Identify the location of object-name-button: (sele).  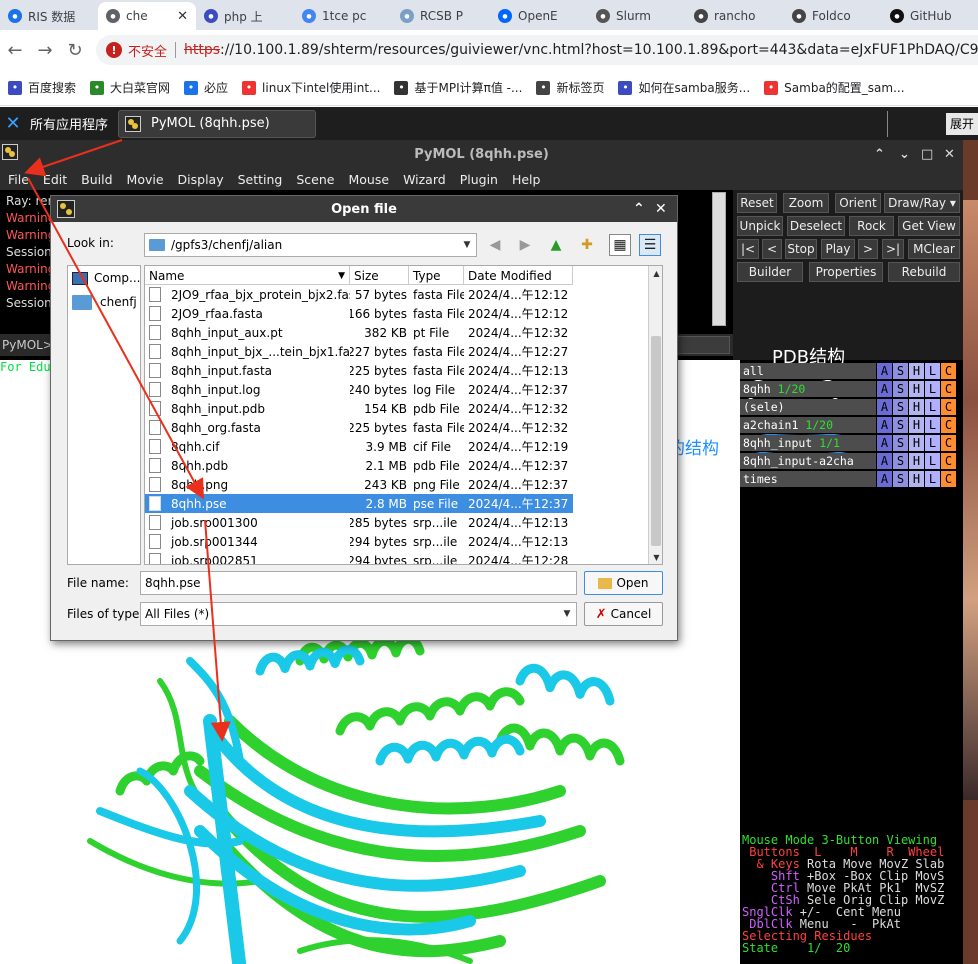
(808, 407).